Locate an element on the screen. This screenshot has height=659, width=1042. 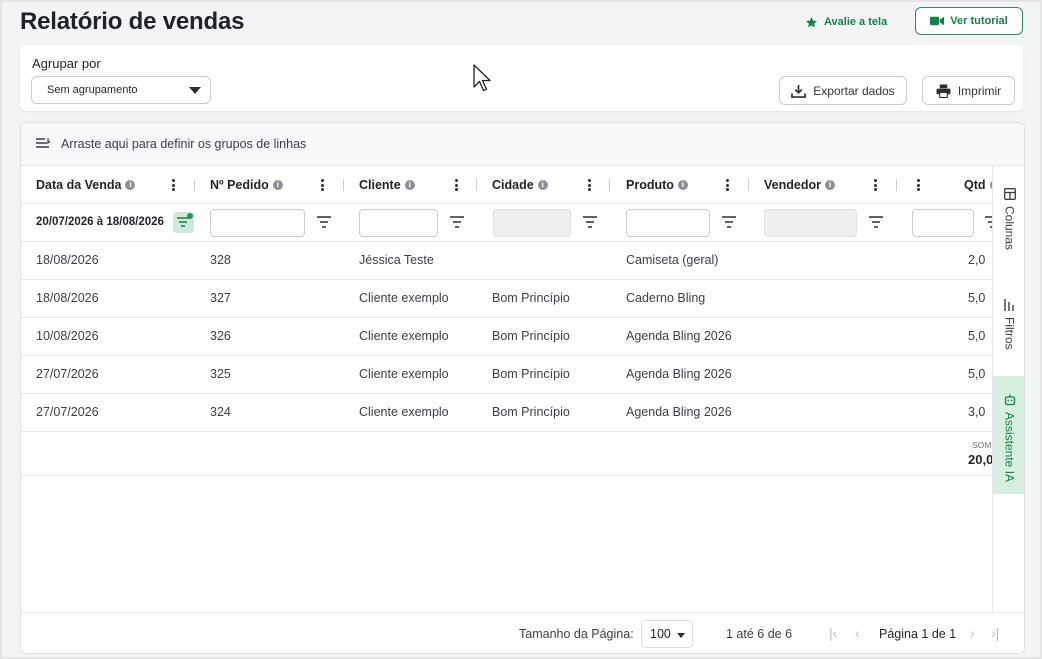
next-page-icon: › is located at coordinates (972, 633).